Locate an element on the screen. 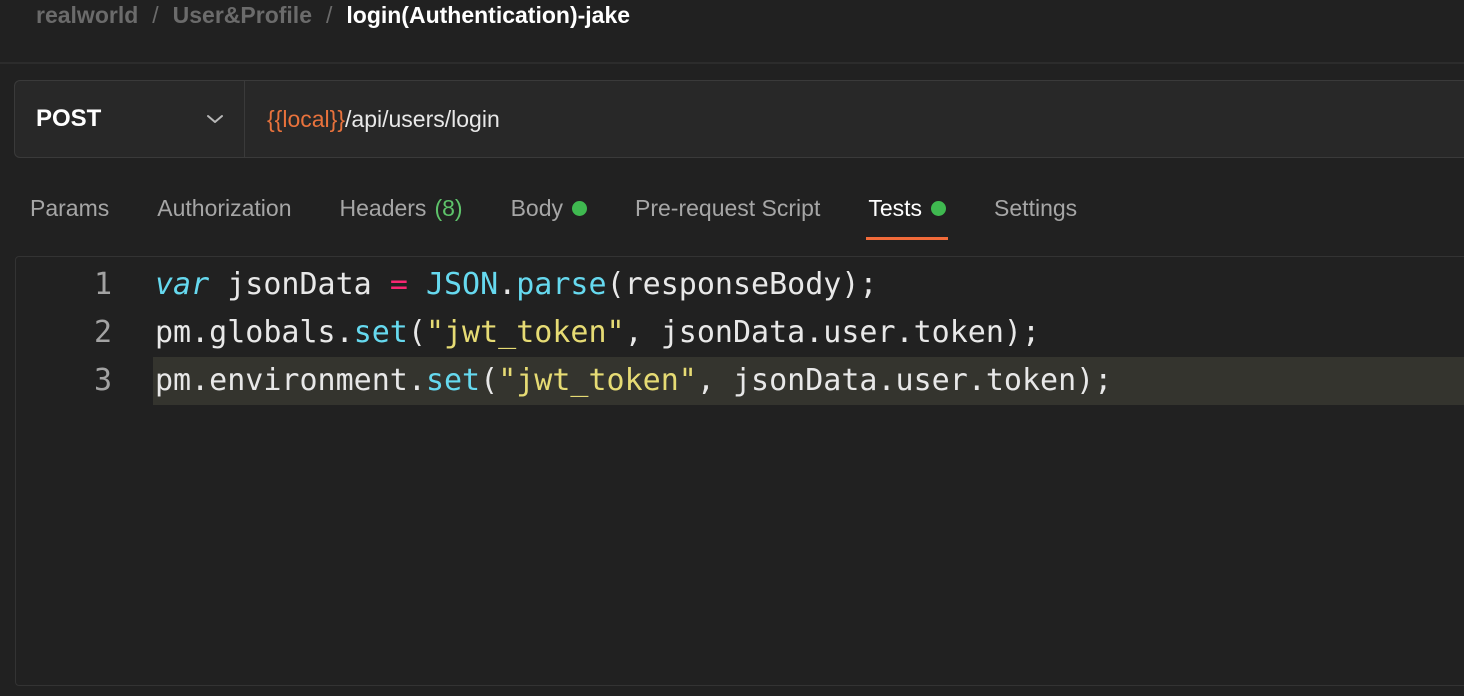 The width and height of the screenshot is (1464, 696). code-token: JSON is located at coordinates (462, 284).